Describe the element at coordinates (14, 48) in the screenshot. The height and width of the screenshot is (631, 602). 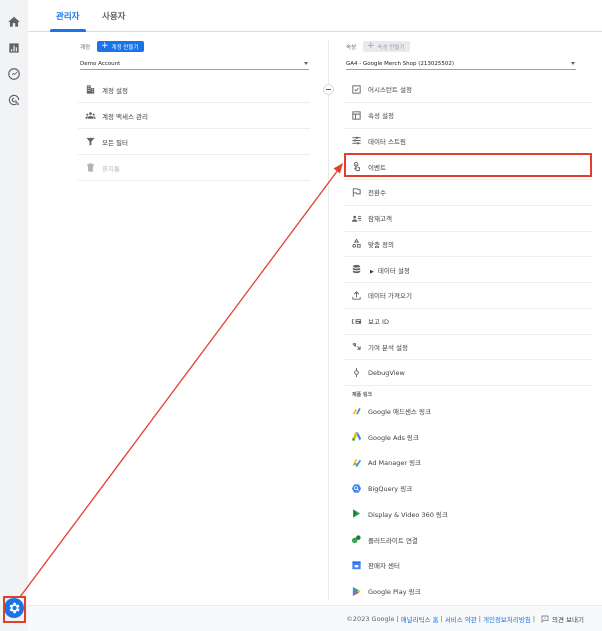
I see `reports-icon` at that location.